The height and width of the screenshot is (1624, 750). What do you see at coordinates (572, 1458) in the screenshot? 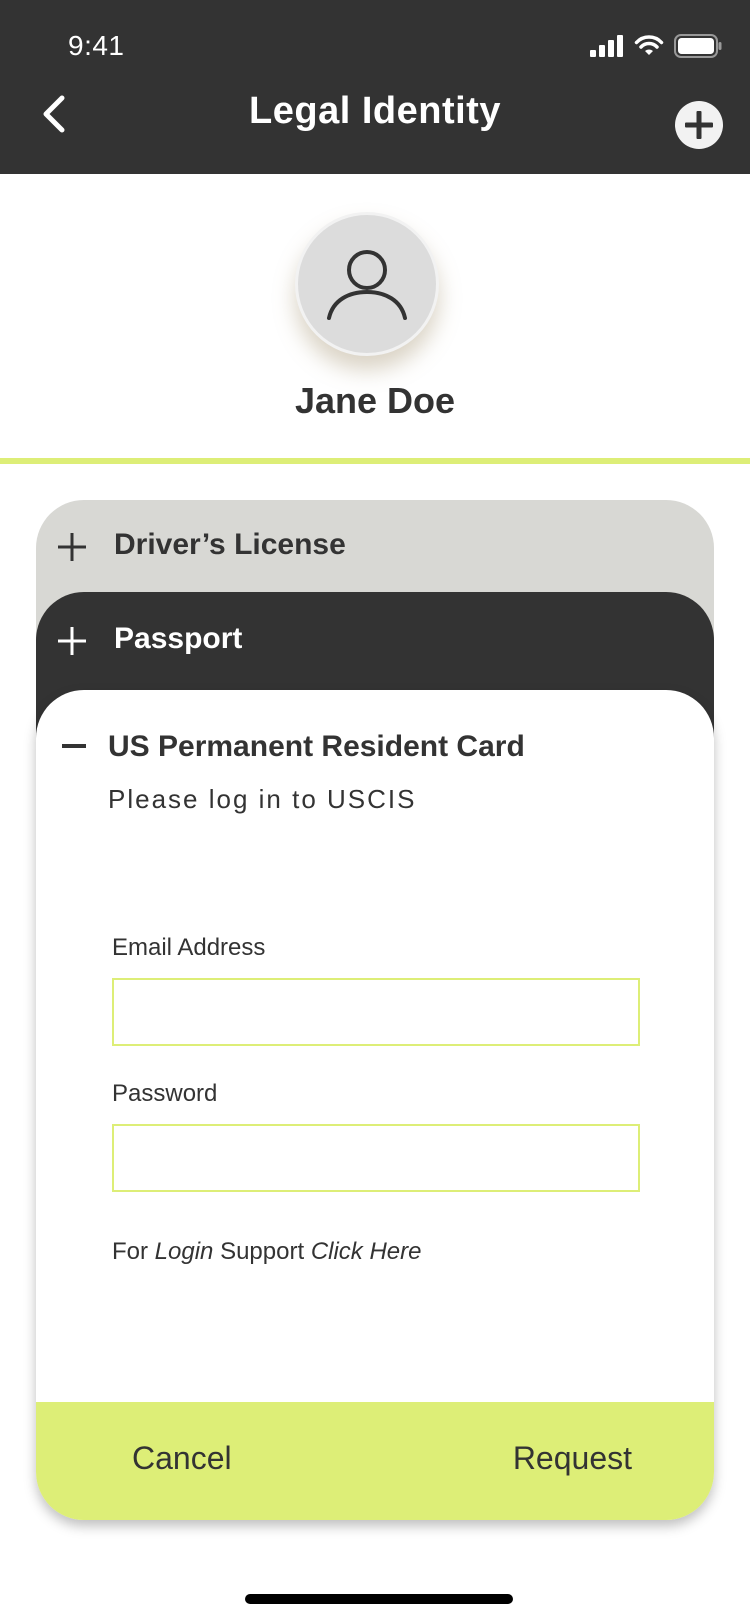
I see `request-button: Request` at bounding box center [572, 1458].